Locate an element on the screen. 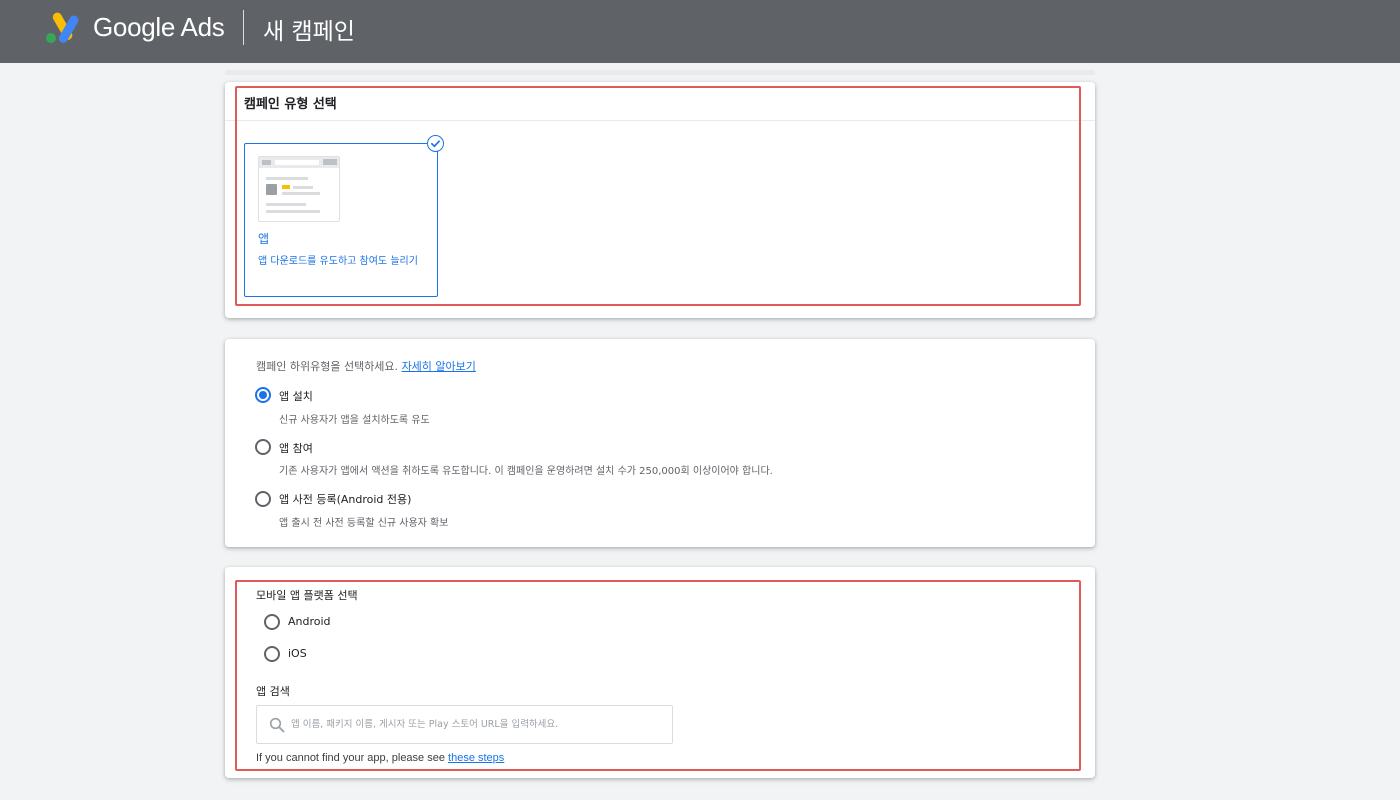 The image size is (1400, 800). these-steps-link: these steps is located at coordinates (476, 758).